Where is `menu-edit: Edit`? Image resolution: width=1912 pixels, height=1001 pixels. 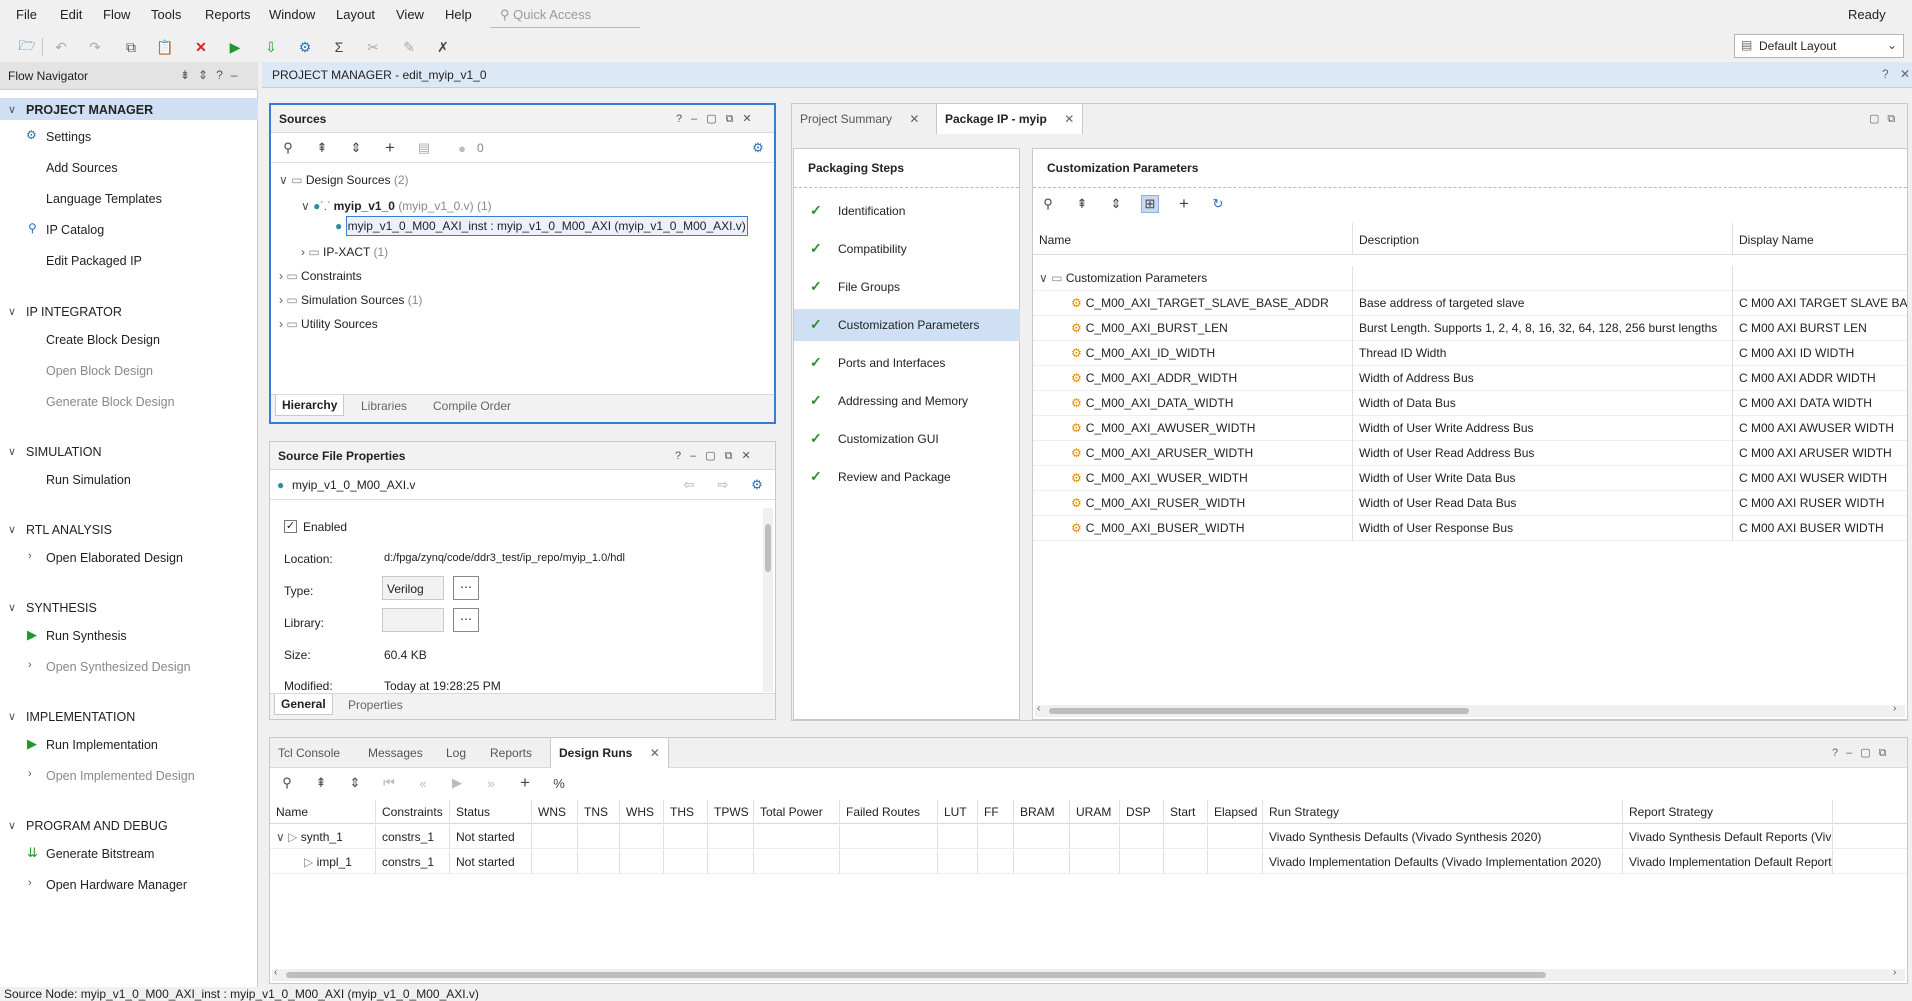 menu-edit: Edit is located at coordinates (71, 14).